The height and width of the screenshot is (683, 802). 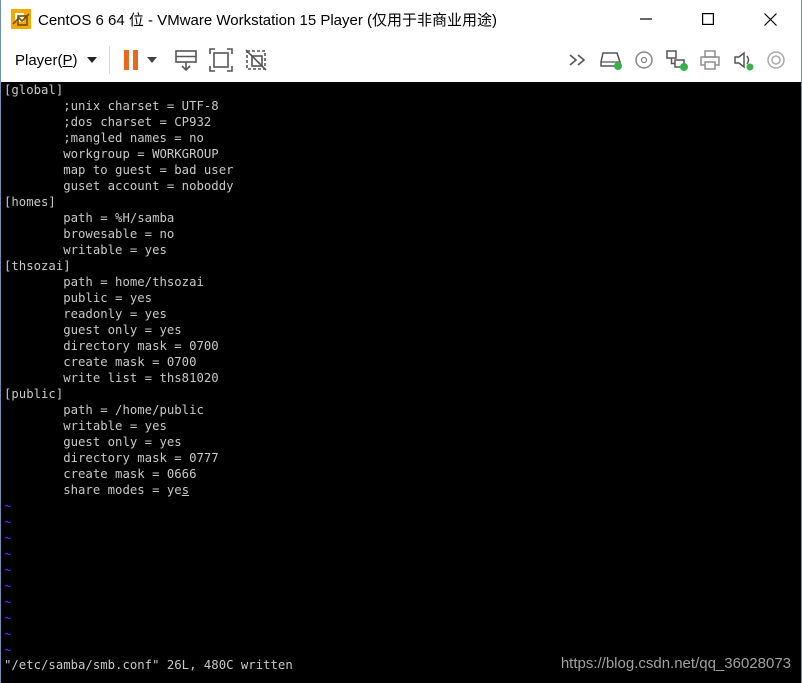 I want to click on cd-dvd-button, so click(x=644, y=60).